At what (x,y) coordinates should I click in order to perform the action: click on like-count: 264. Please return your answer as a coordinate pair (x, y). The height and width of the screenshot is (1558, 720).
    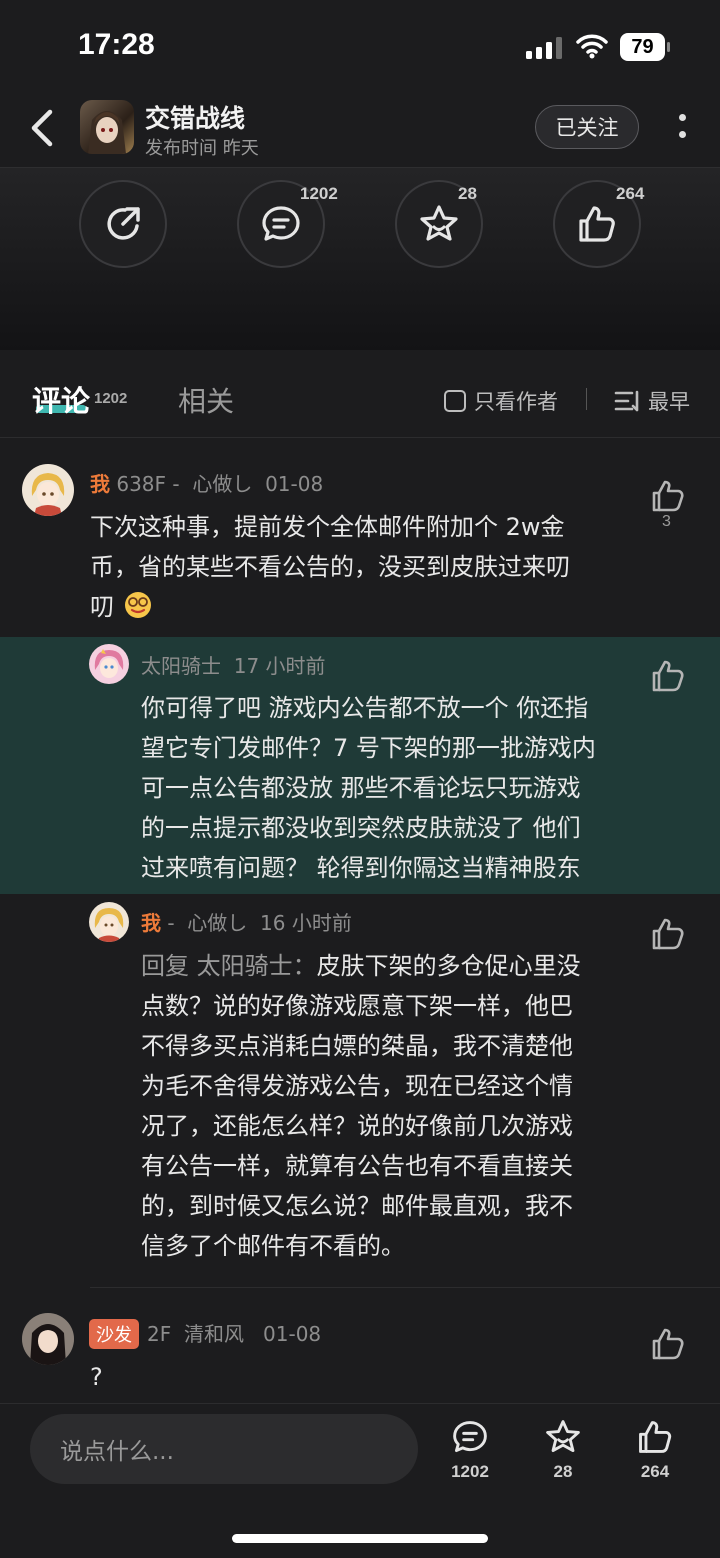
    Looking at the image, I should click on (630, 193).